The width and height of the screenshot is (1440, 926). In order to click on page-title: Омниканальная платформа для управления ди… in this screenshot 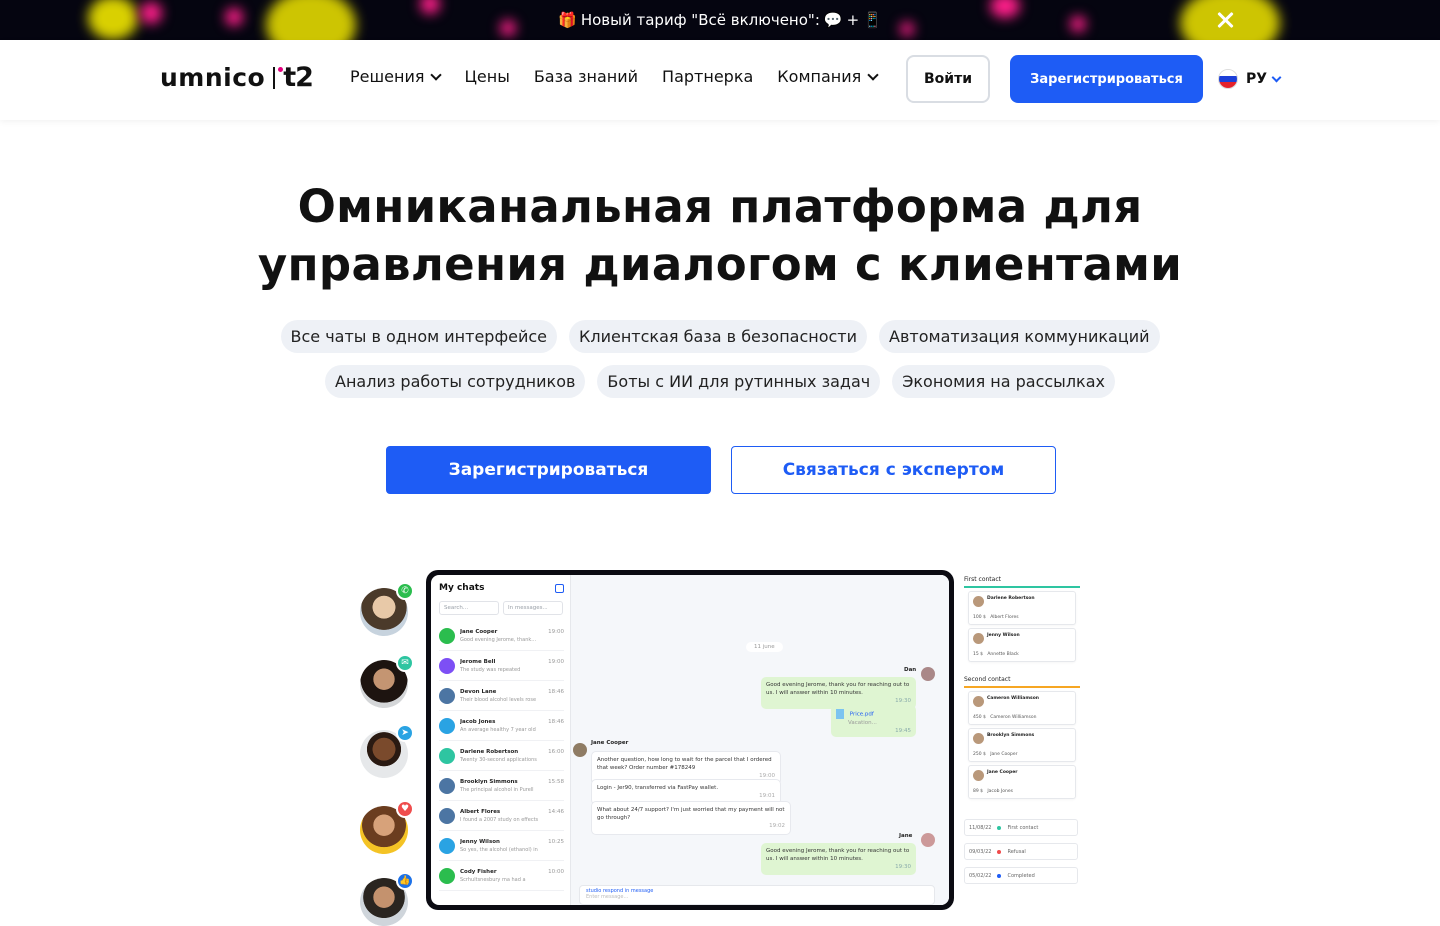, I will do `click(720, 235)`.